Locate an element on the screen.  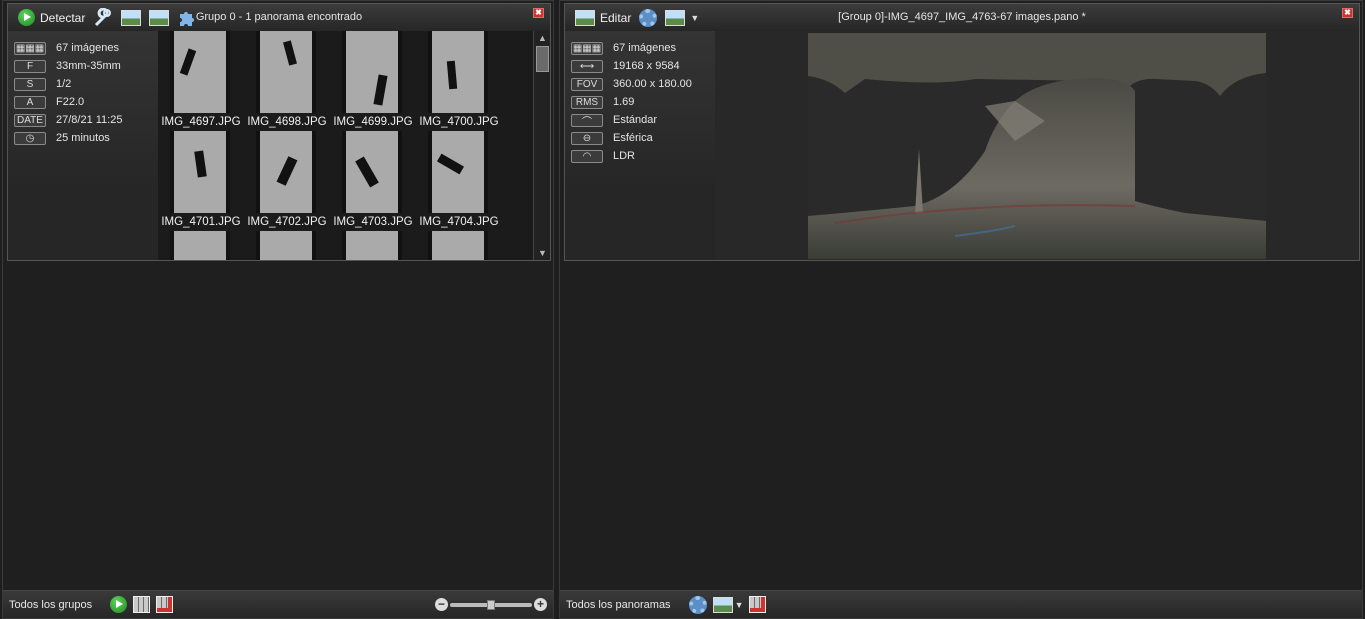
all-settings-gear-icon is located at coordinates (697, 604).